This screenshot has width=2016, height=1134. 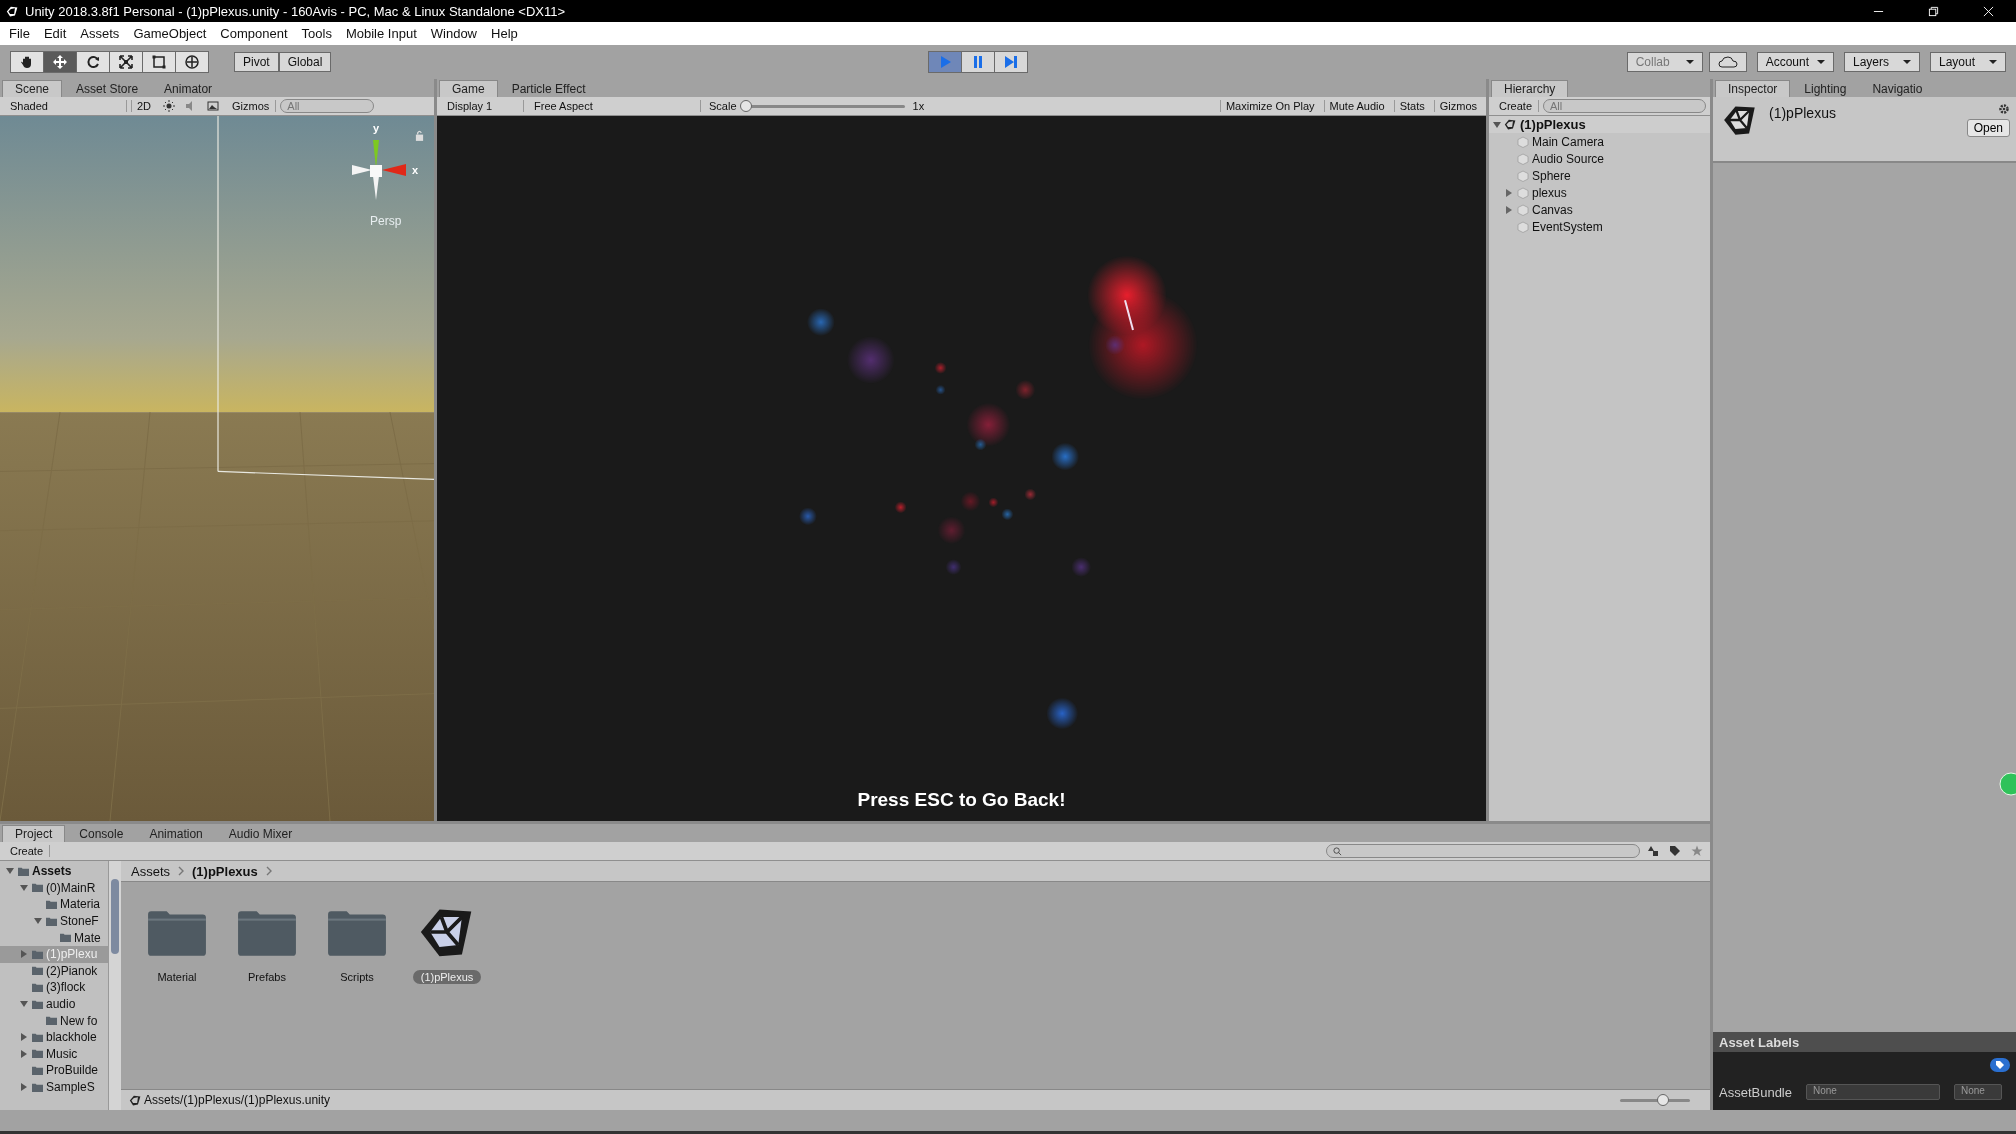 I want to click on pivot-button: Pivot, so click(x=256, y=62).